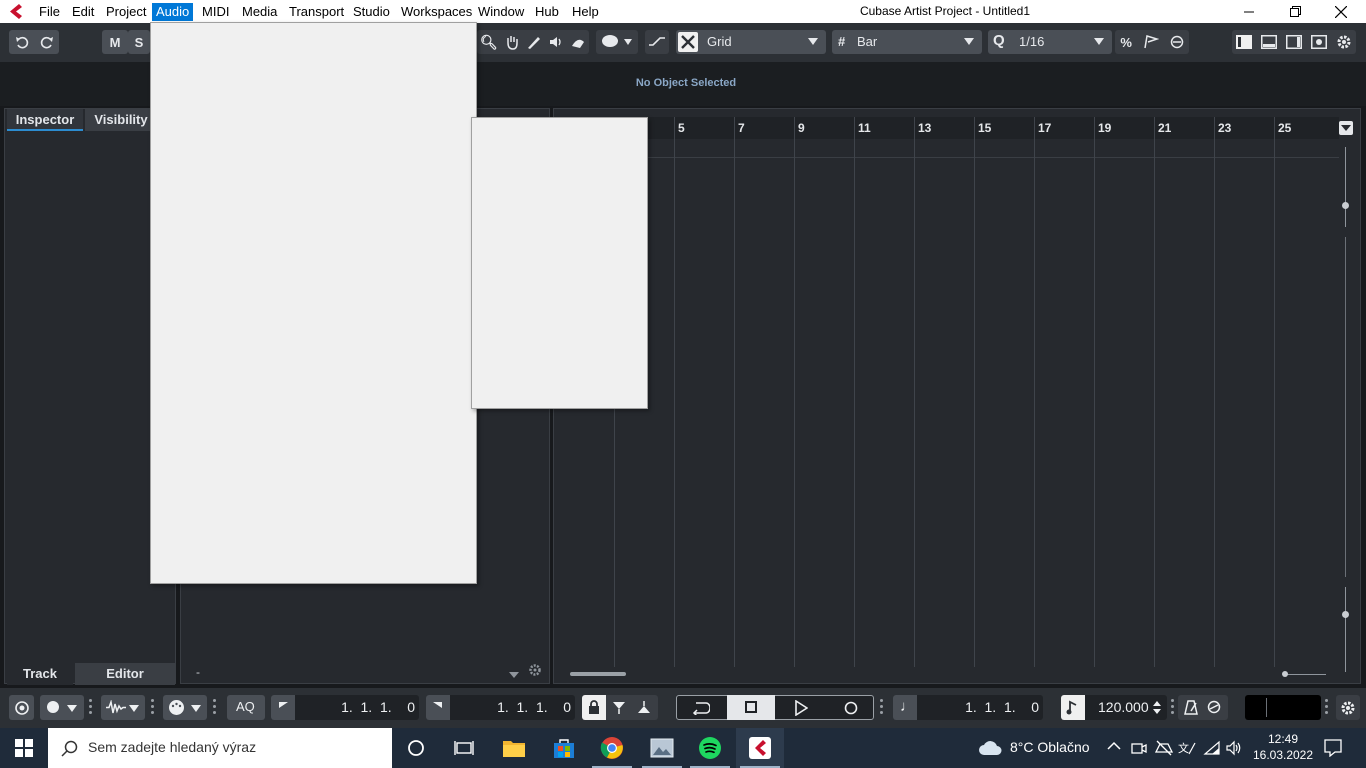  Describe the element at coordinates (259, 12) in the screenshot. I see `menu-media: Media` at that location.